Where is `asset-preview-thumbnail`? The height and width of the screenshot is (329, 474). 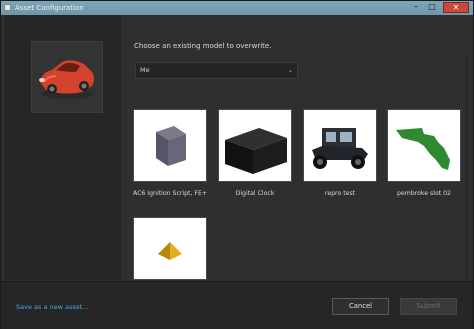 asset-preview-thumbnail is located at coordinates (67, 77).